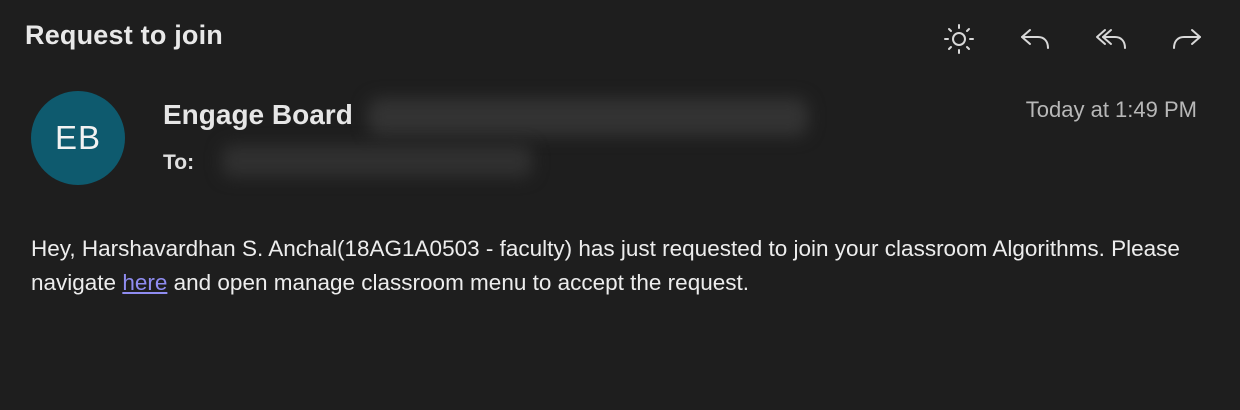  Describe the element at coordinates (78, 138) in the screenshot. I see `sender-avatar: EB` at that location.